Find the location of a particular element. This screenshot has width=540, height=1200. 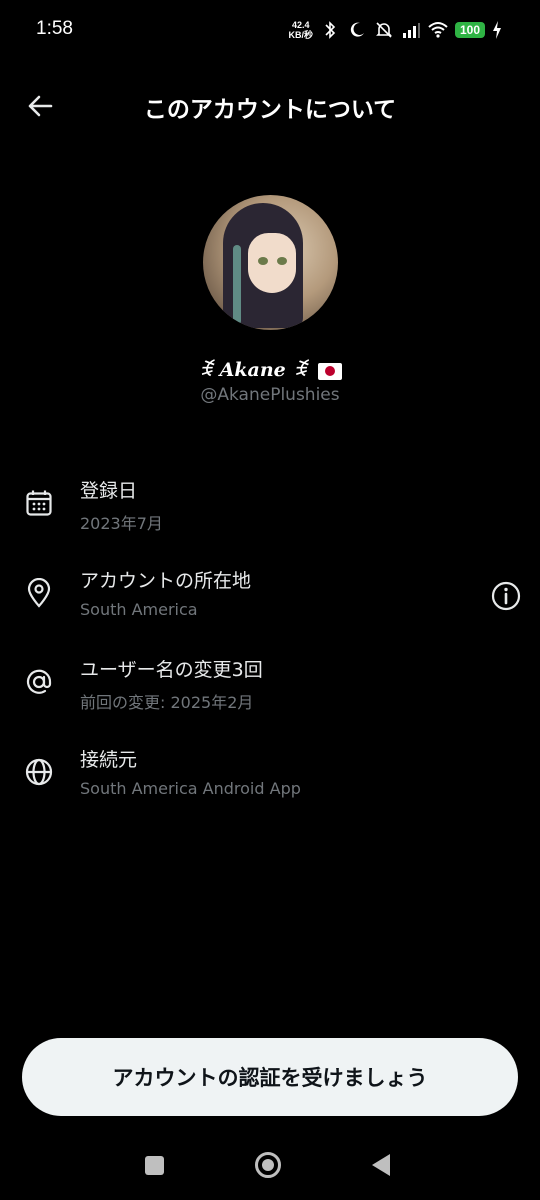

signal-icon is located at coordinates (411, 30).